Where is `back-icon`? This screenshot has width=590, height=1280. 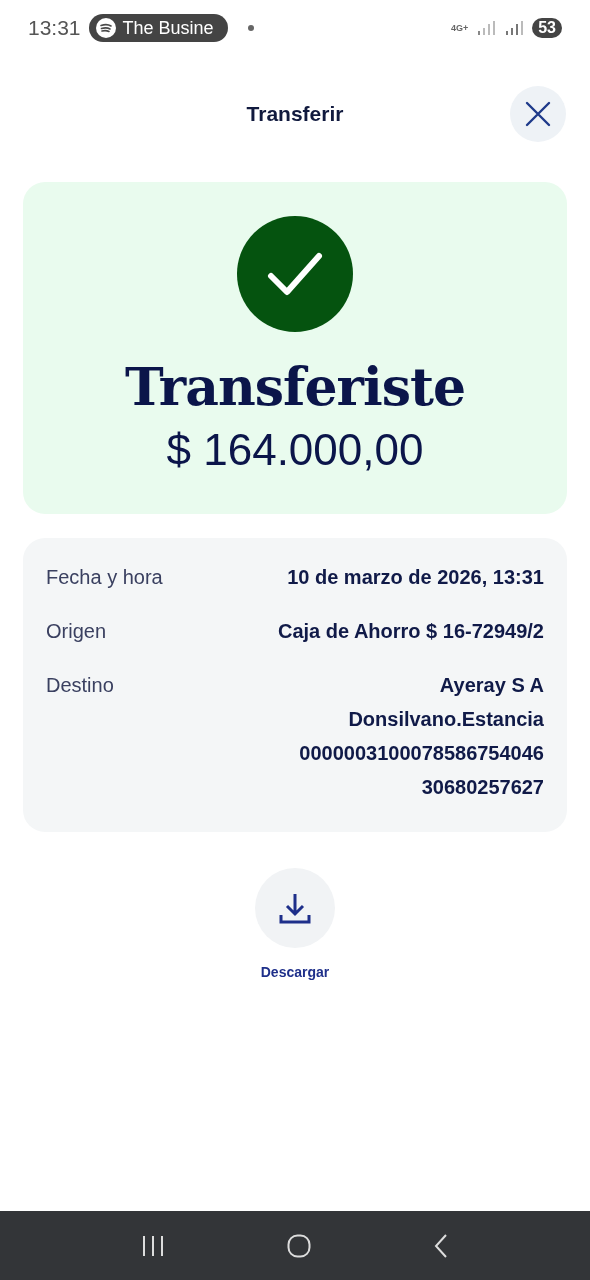
back-icon is located at coordinates (441, 1245).